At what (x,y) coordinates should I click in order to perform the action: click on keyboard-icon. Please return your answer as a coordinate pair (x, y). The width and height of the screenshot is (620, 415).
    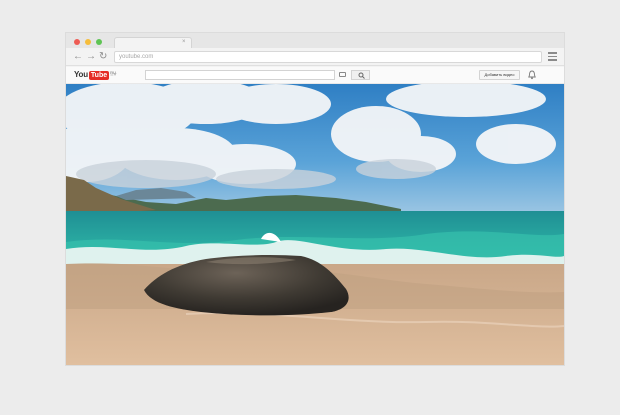
    Looking at the image, I should click on (342, 74).